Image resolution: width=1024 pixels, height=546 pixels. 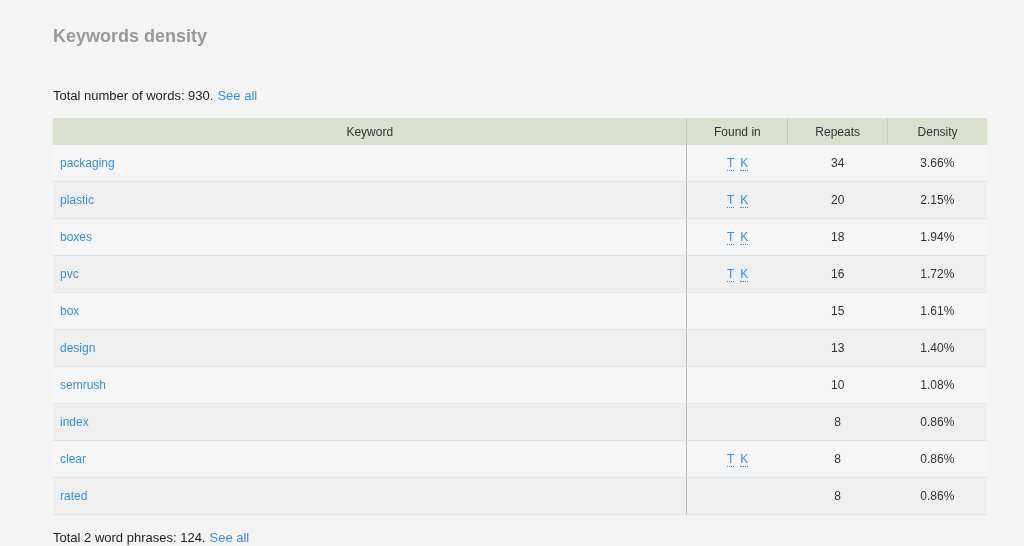 I want to click on table-cell: 1.40%, so click(x=937, y=348).